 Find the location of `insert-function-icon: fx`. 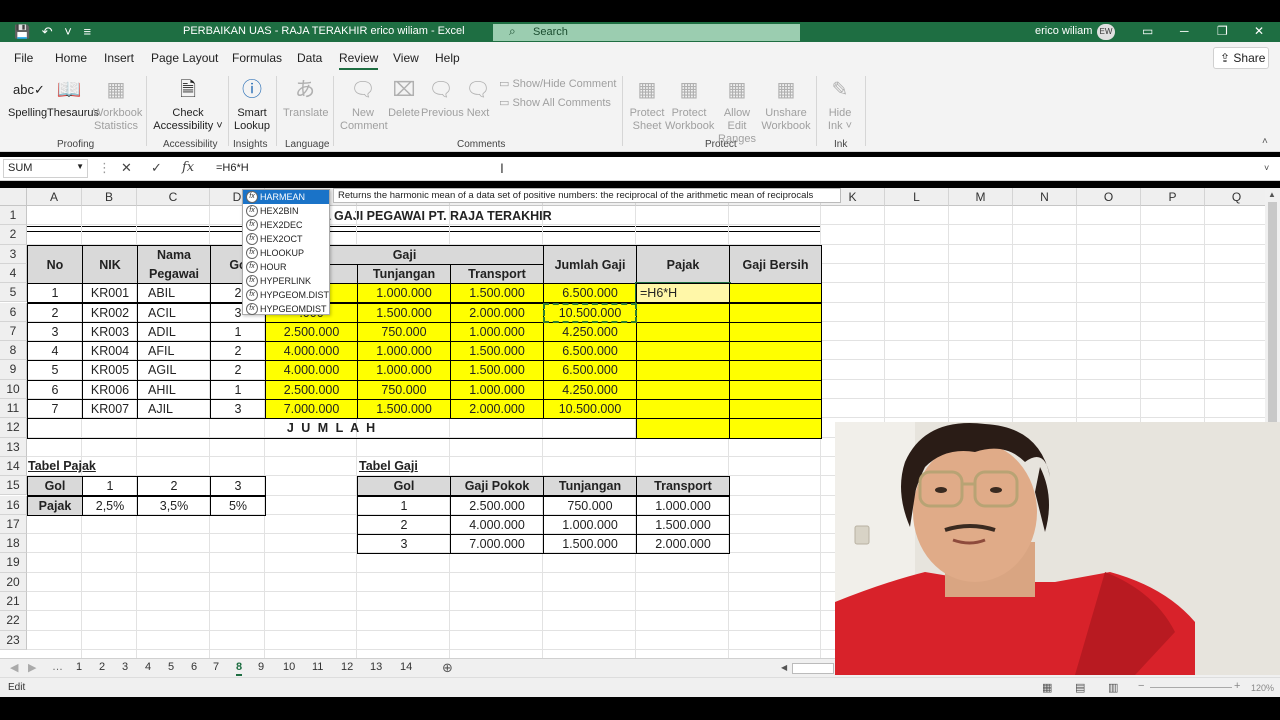

insert-function-icon: fx is located at coordinates (188, 167).